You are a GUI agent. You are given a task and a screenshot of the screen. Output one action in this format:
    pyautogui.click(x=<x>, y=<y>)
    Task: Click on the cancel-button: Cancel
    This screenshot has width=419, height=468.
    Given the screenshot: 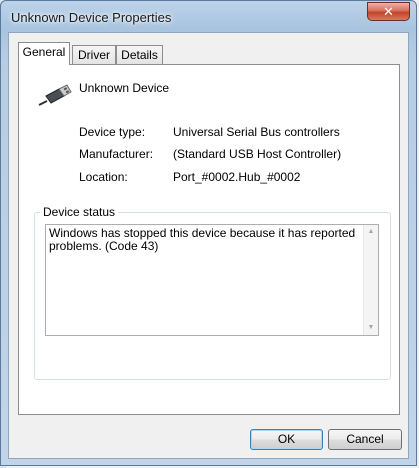 What is the action you would take?
    pyautogui.click(x=365, y=439)
    